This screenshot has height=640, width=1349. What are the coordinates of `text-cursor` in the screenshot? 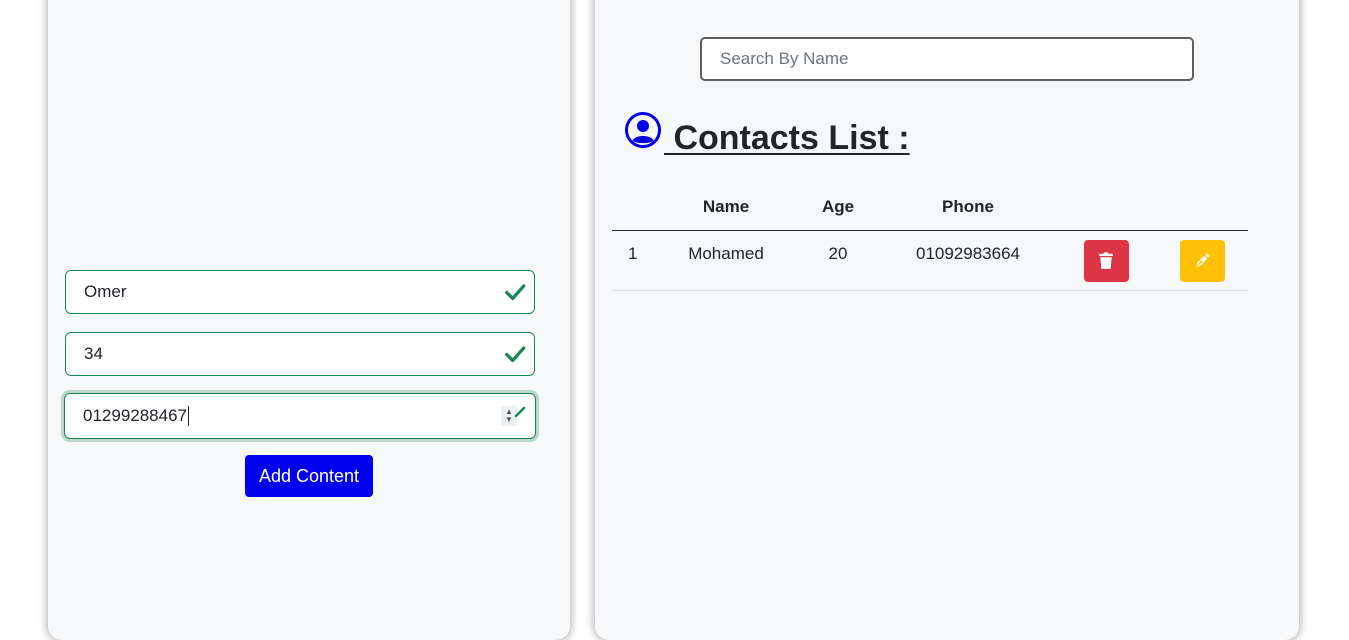 It's located at (189, 416).